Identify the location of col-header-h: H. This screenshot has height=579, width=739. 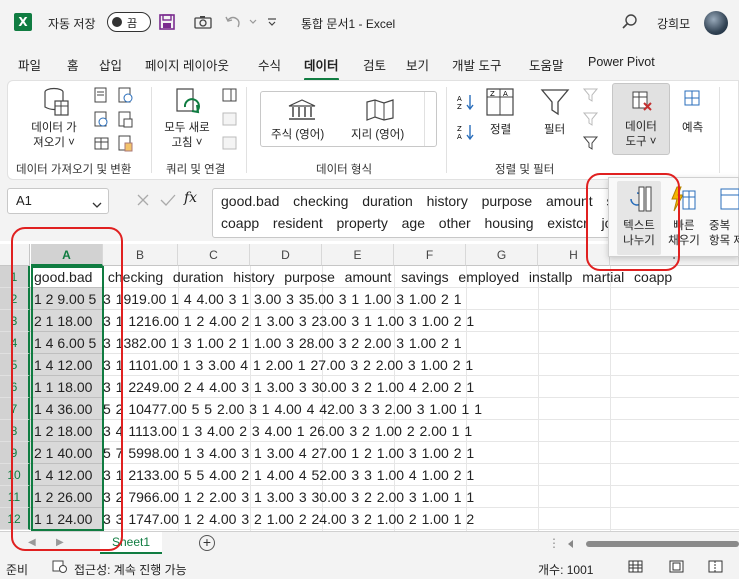
(574, 255).